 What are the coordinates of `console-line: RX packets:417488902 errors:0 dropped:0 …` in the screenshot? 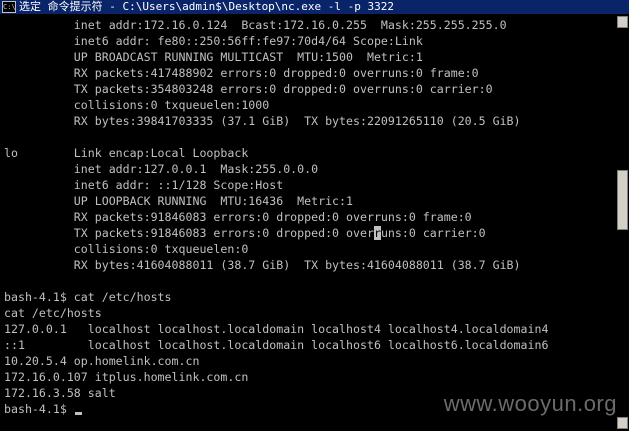 It's located at (241, 73).